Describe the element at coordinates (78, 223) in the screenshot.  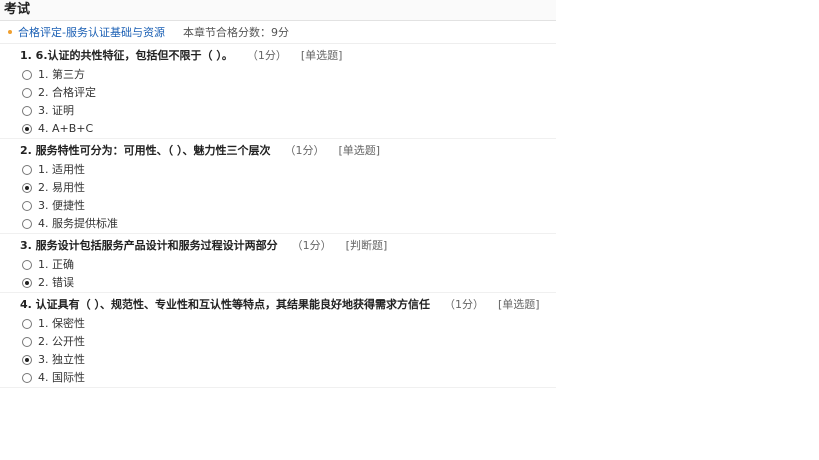
I see `option-label: 4. 服务提供标准` at that location.